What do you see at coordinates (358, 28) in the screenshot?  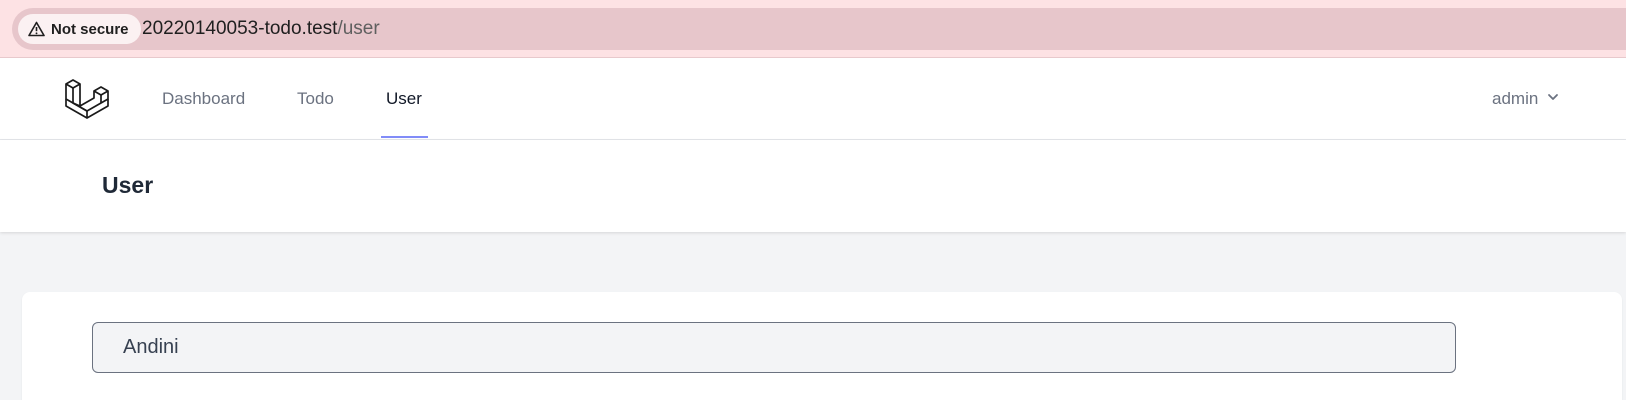 I see `url-path: /user` at bounding box center [358, 28].